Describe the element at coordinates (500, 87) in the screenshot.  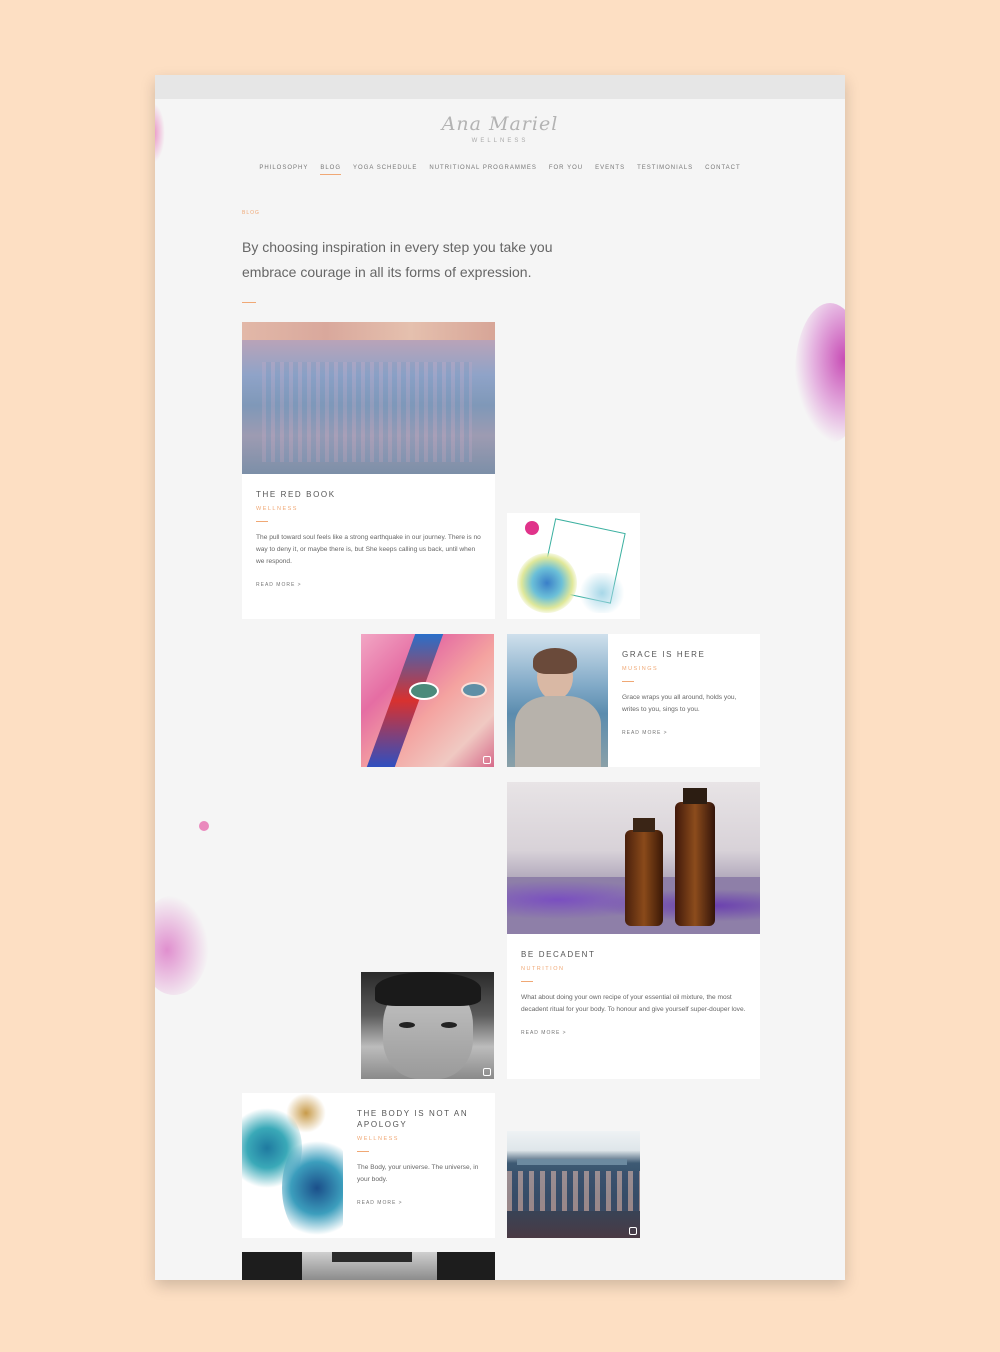
I see `browser-bar` at that location.